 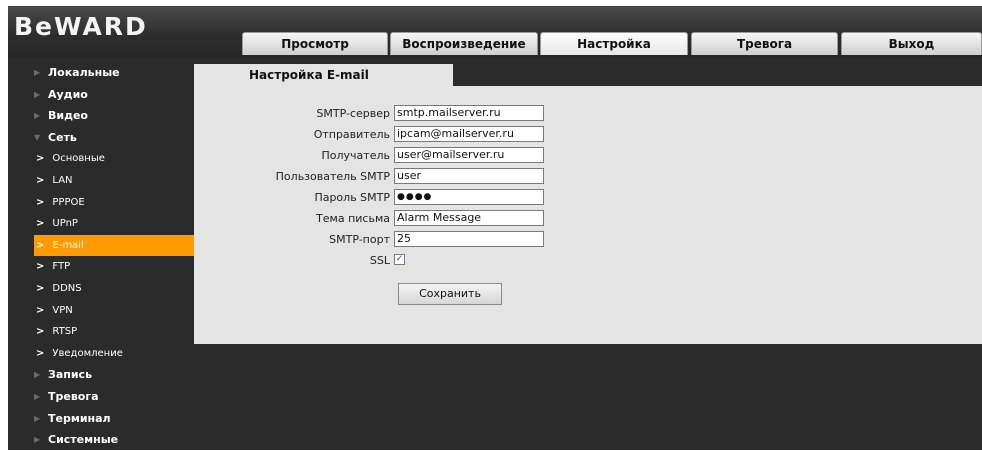 I want to click on sidebar-item-label: Локальные, so click(x=84, y=72).